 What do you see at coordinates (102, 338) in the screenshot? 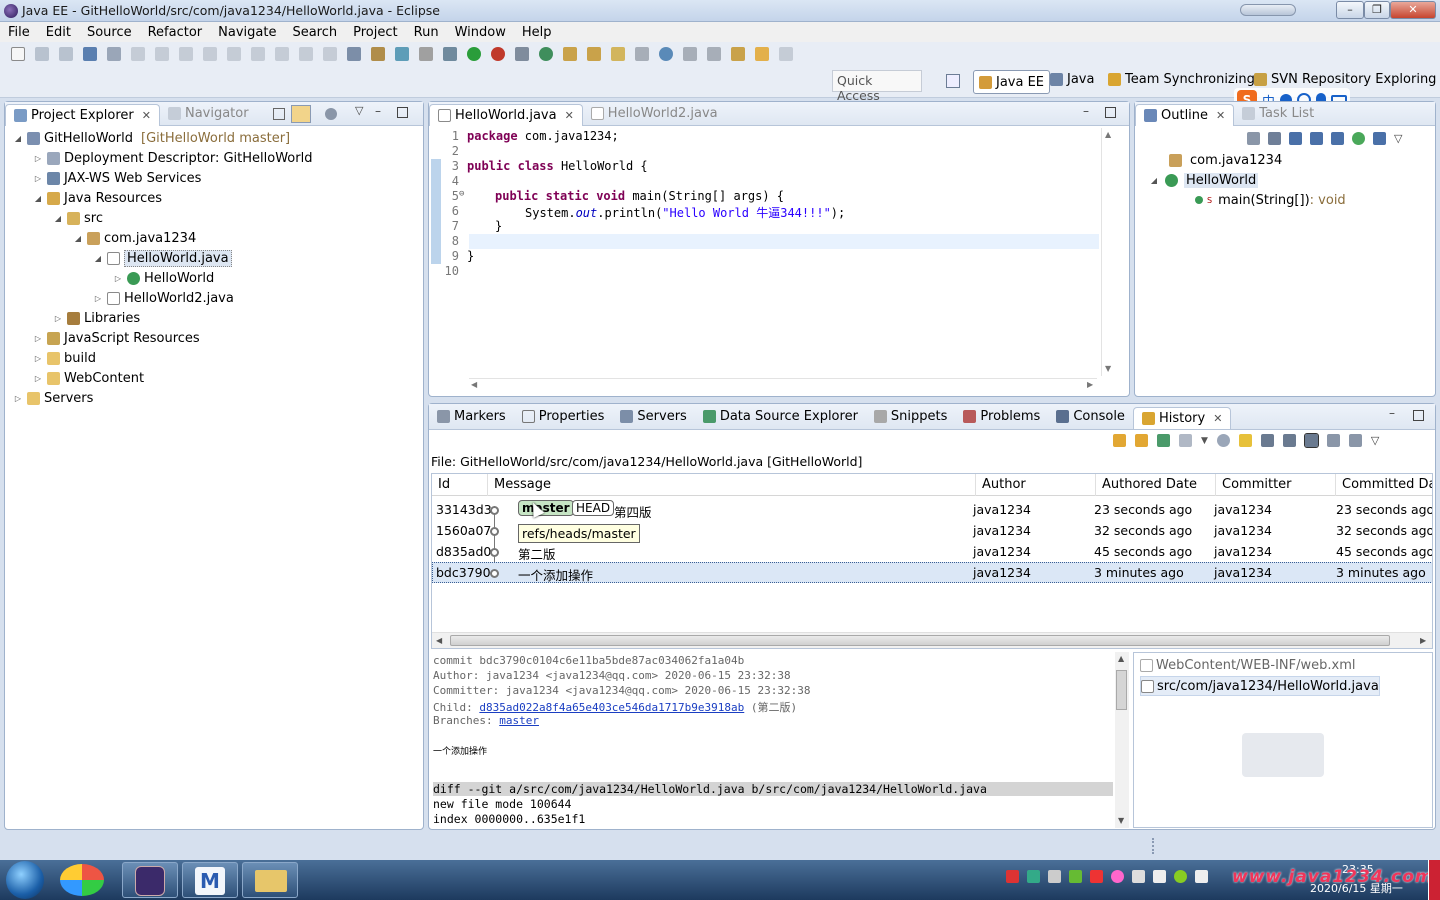
I see `tree-item-js-resources: ▷ JavaScript Resources` at bounding box center [102, 338].